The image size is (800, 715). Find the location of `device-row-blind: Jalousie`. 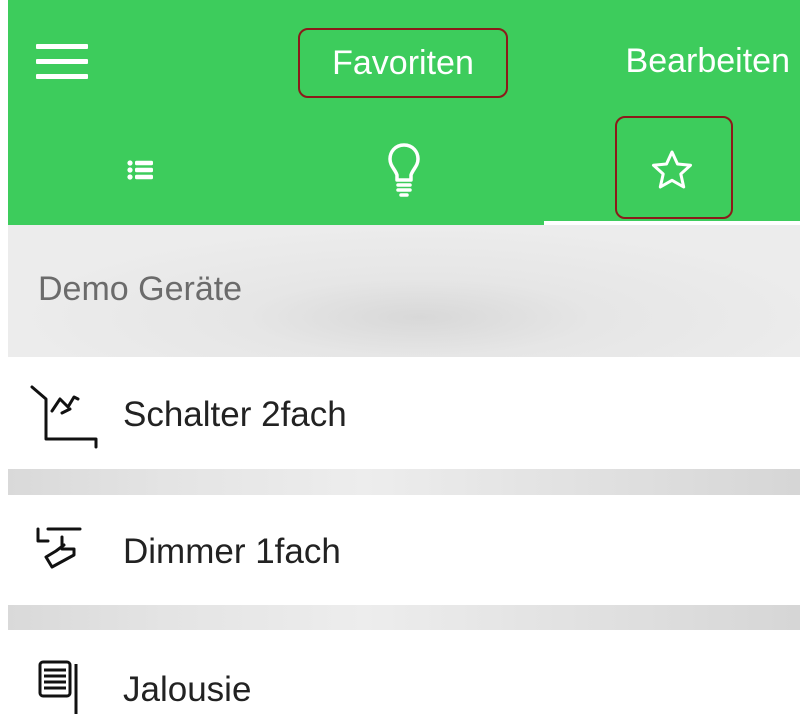

device-row-blind: Jalousie is located at coordinates (404, 672).